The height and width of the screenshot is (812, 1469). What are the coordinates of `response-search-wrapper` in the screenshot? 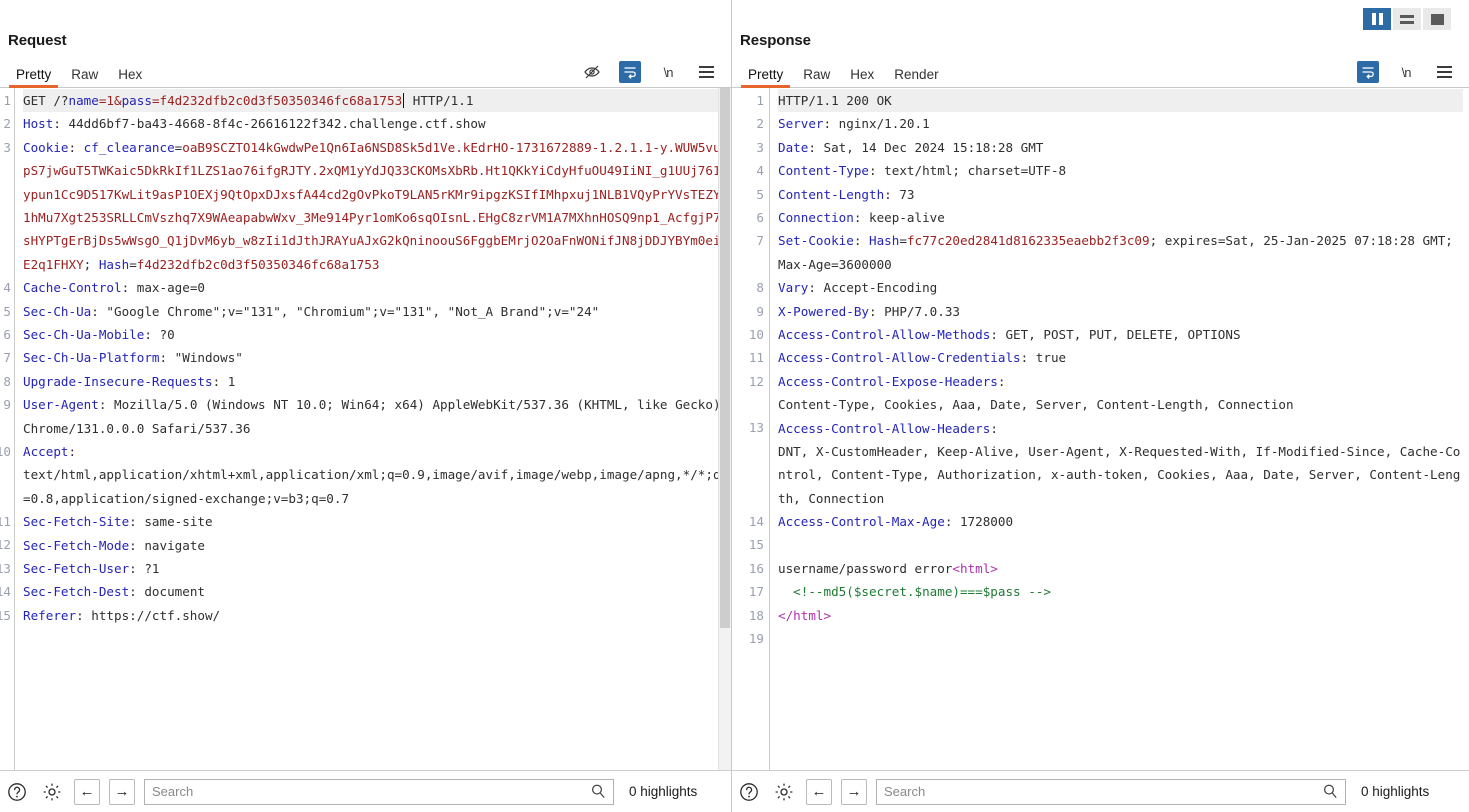 It's located at (1111, 791).